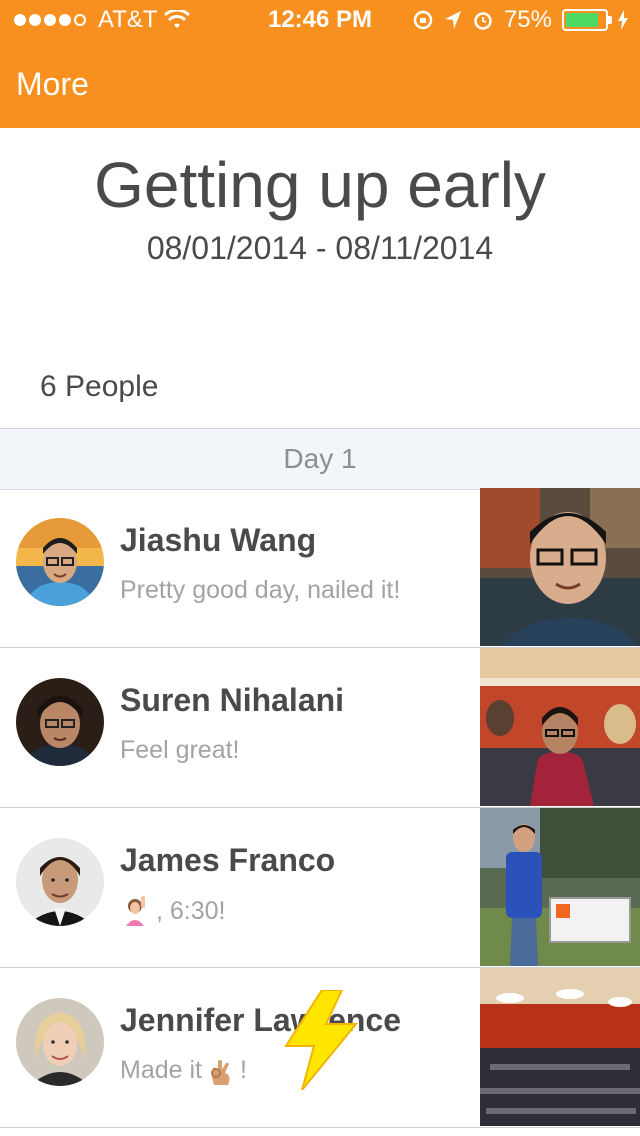 Image resolution: width=640 pixels, height=1136 pixels. I want to click on battery-percent: 75%, so click(527, 19).